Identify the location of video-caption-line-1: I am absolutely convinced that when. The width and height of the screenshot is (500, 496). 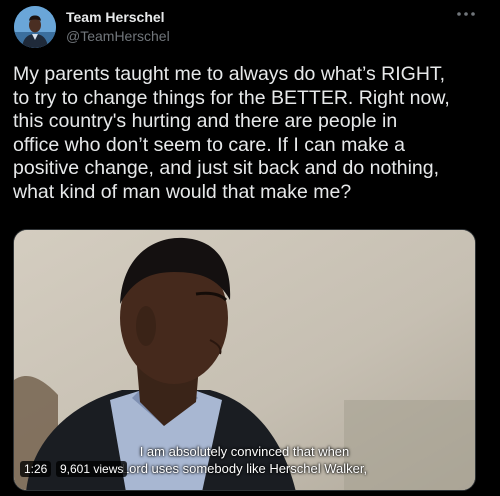
(244, 451).